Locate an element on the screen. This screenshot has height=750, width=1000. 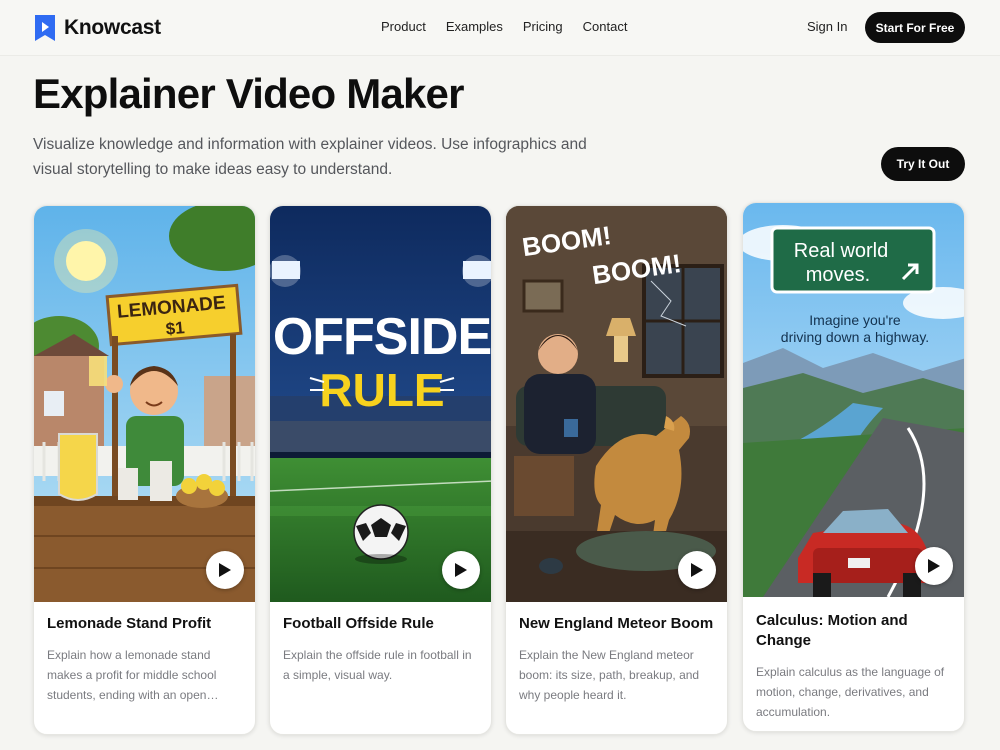
thumb-text-highway: driving down a highway. is located at coordinates (855, 337).